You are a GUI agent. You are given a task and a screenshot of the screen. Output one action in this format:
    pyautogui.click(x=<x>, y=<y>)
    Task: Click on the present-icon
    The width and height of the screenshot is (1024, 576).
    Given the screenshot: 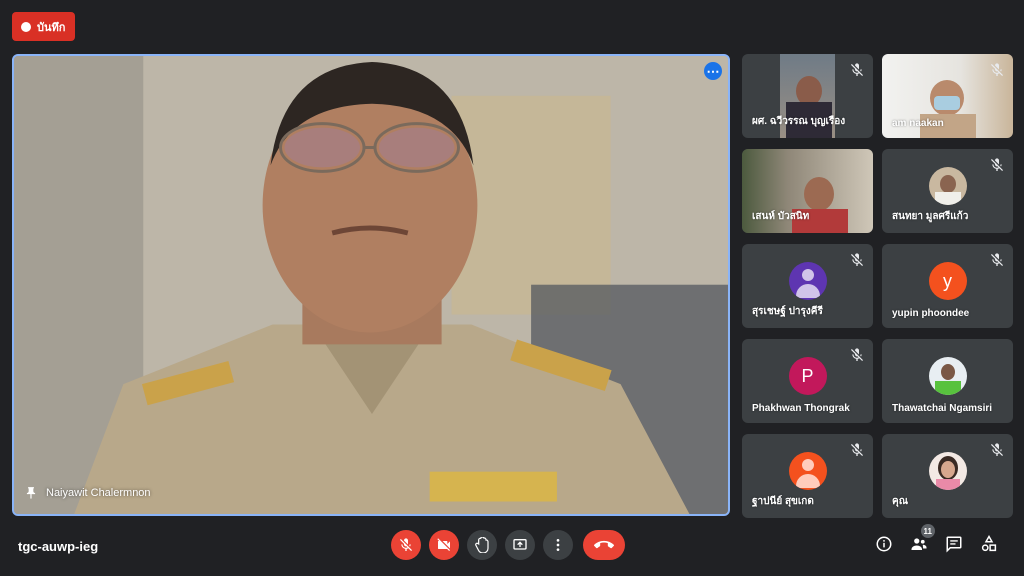 What is the action you would take?
    pyautogui.click(x=520, y=544)
    